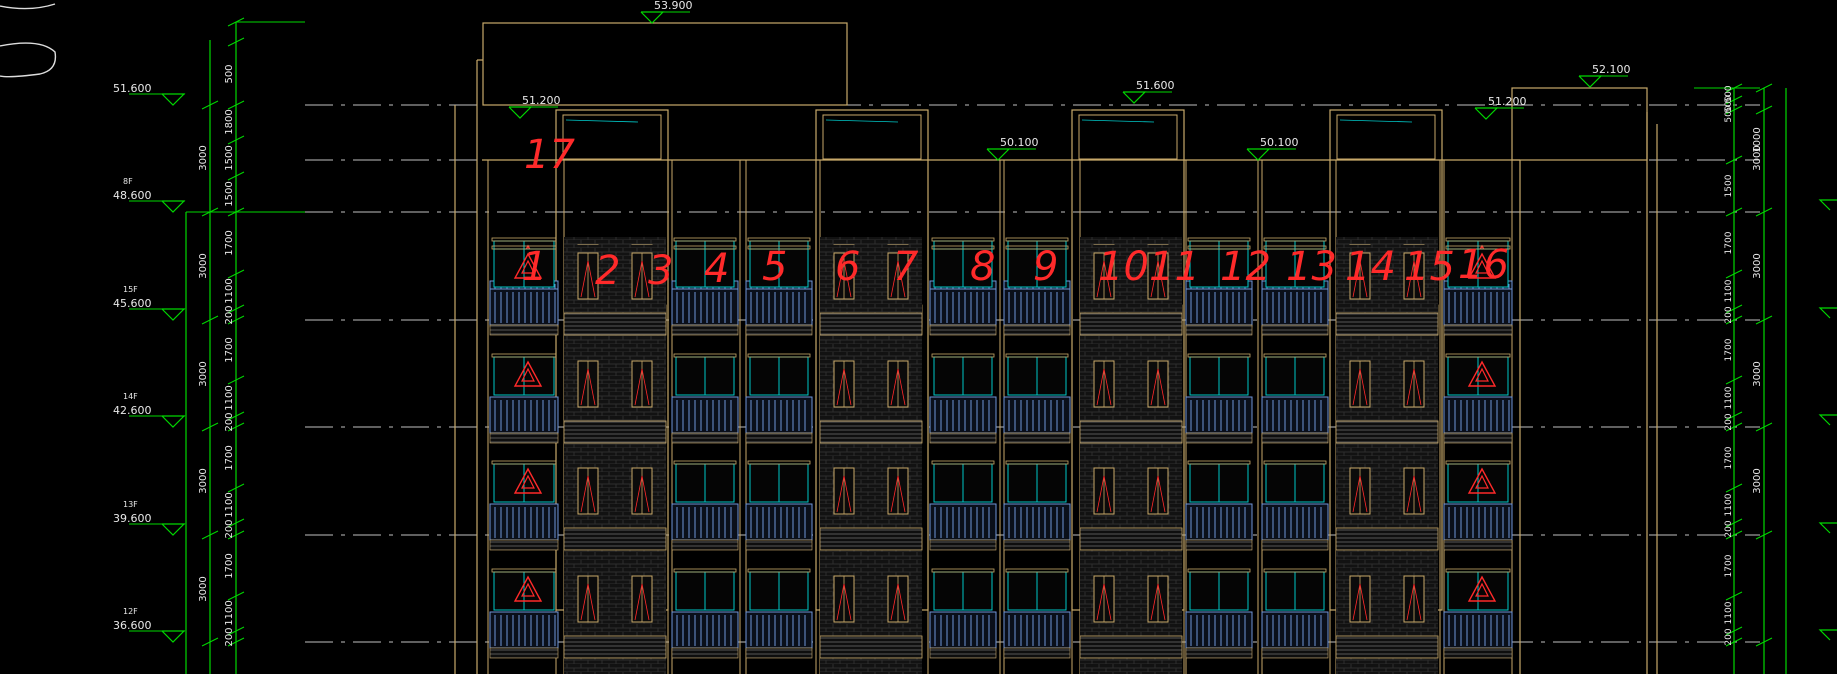 Image resolution: width=1837 pixels, height=674 pixels. What do you see at coordinates (774, 267) in the screenshot?
I see `markup-number: 5` at bounding box center [774, 267].